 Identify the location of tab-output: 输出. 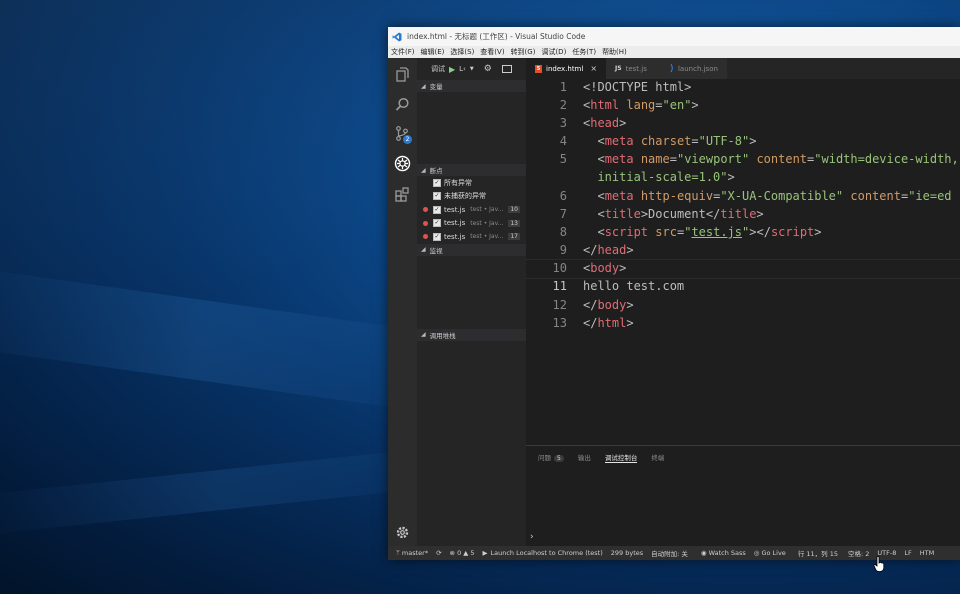
(584, 457).